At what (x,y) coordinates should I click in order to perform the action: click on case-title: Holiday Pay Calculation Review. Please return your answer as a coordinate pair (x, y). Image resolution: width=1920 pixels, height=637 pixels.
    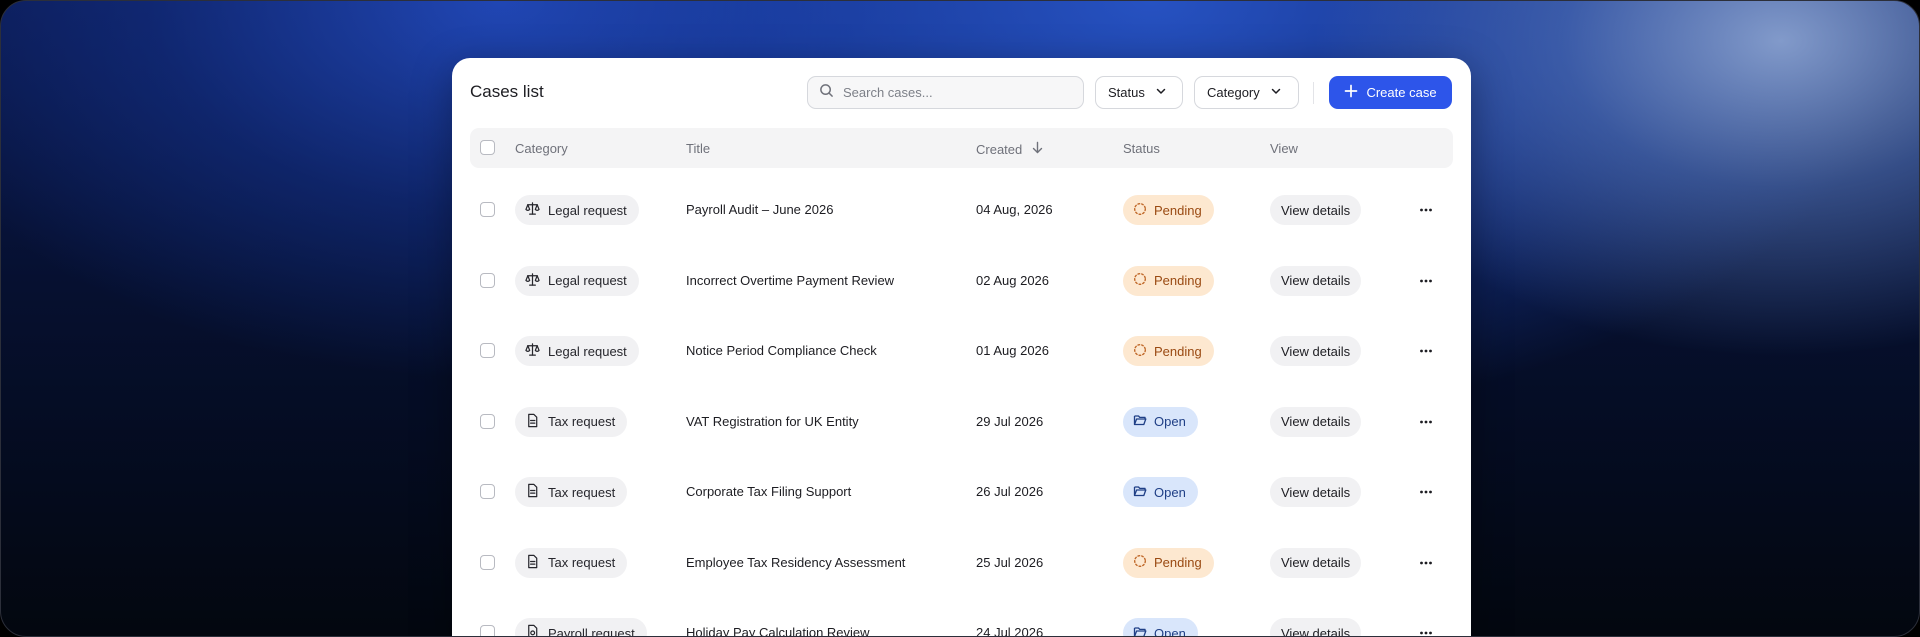
    Looking at the image, I should click on (778, 631).